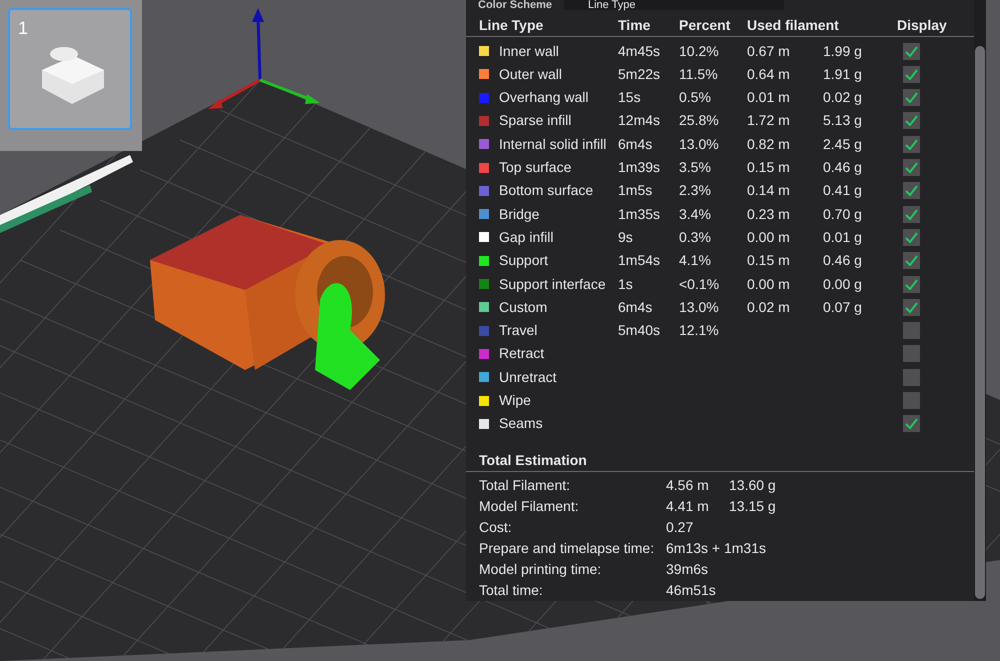 The image size is (1000, 661). Describe the element at coordinates (635, 25) in the screenshot. I see `column-header: Time` at that location.